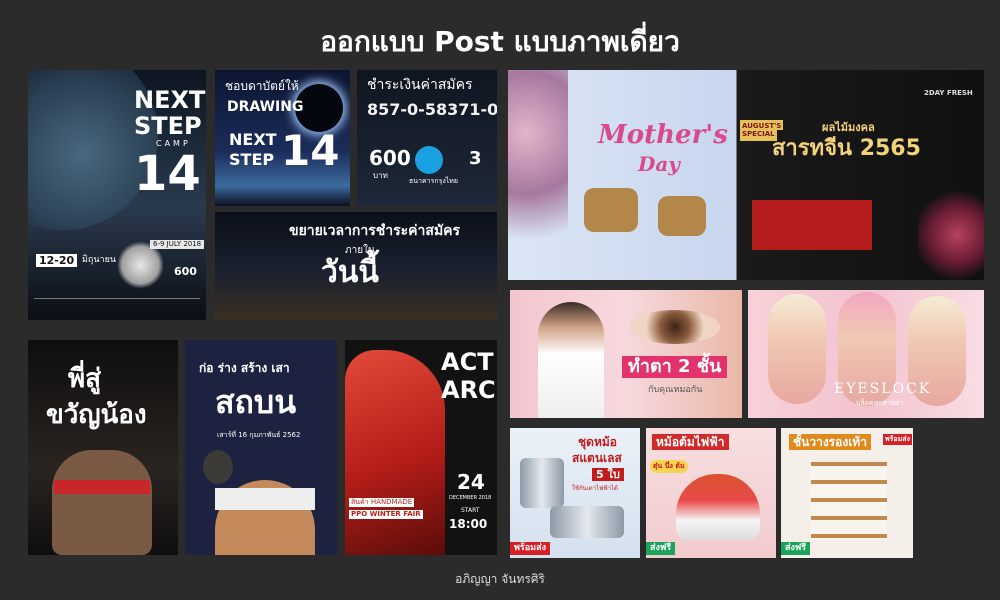 Image resolution: width=1000 pixels, height=600 pixels. Describe the element at coordinates (185, 271) in the screenshot. I see `poster-price: 600` at that location.